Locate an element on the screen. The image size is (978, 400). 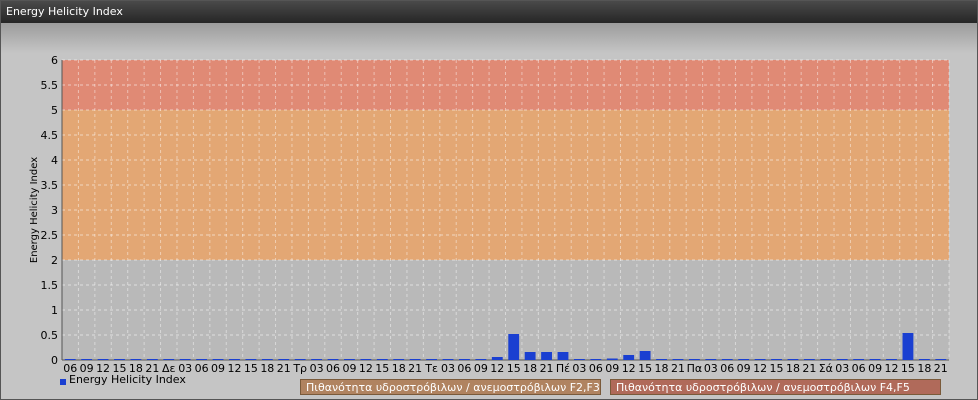
y-tick-label: 3 is located at coordinates (54, 210).